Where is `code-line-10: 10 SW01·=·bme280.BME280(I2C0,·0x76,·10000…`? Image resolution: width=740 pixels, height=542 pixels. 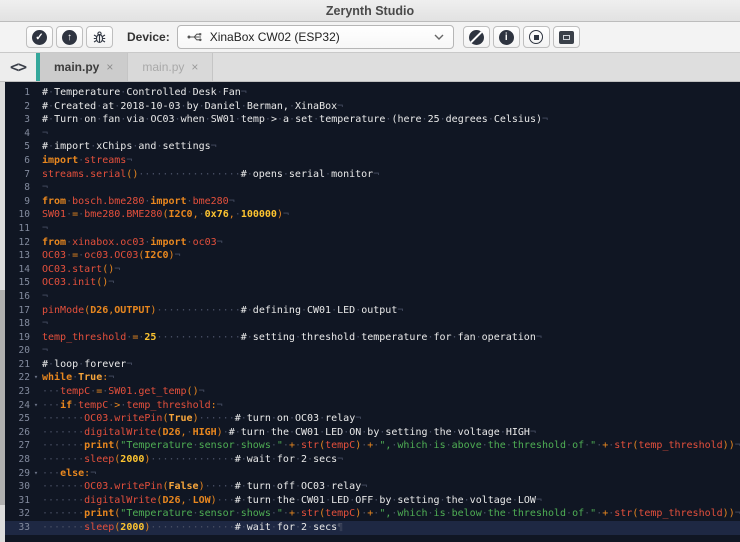 code-line-10: 10 SW01·=·bme280.BME280(I2C0,·0x76,·10000… is located at coordinates (370, 215).